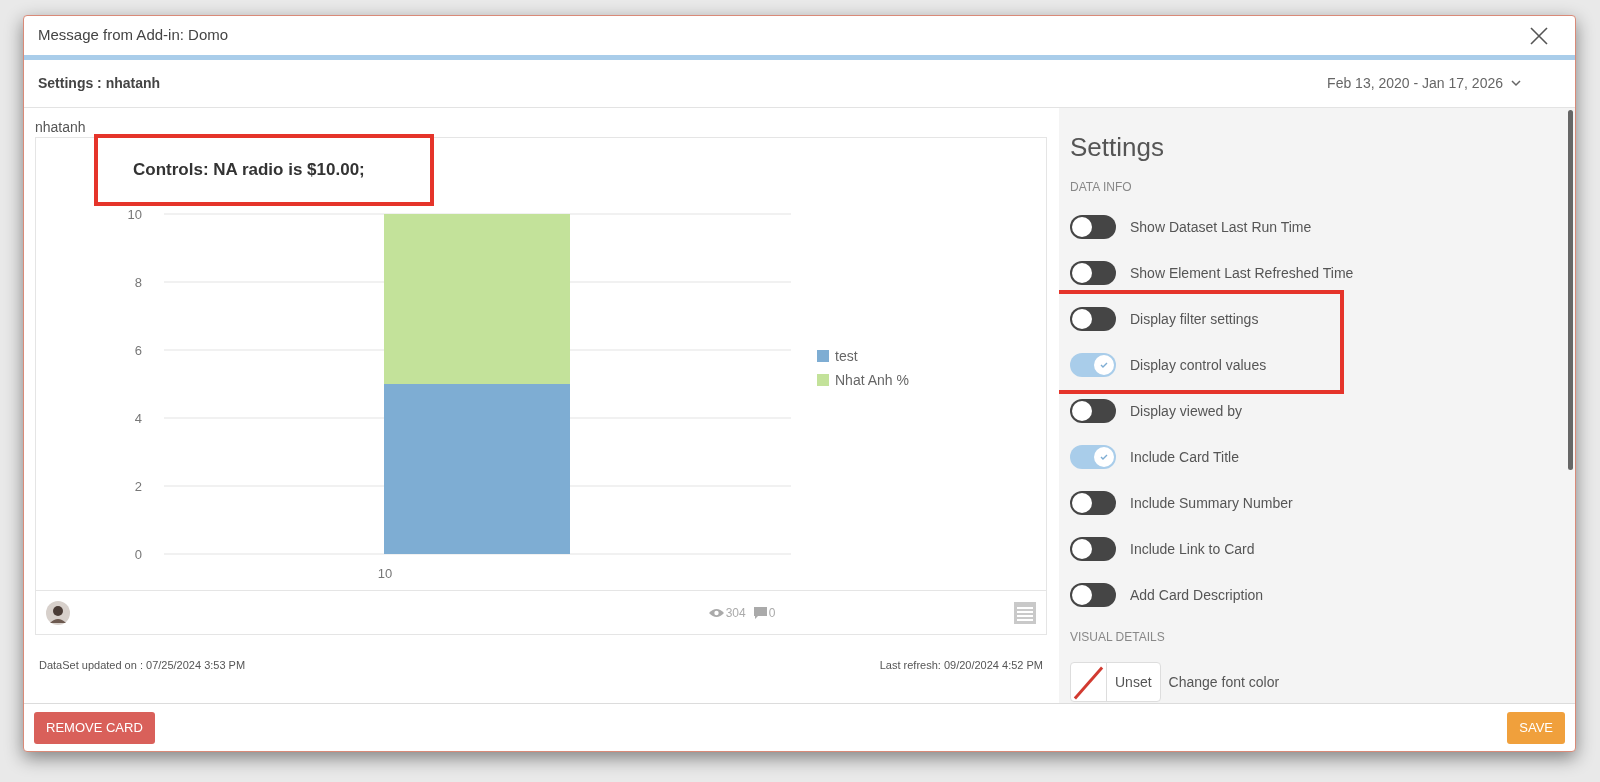  What do you see at coordinates (94, 727) in the screenshot?
I see `remove-card-button: REMOVE CARD` at bounding box center [94, 727].